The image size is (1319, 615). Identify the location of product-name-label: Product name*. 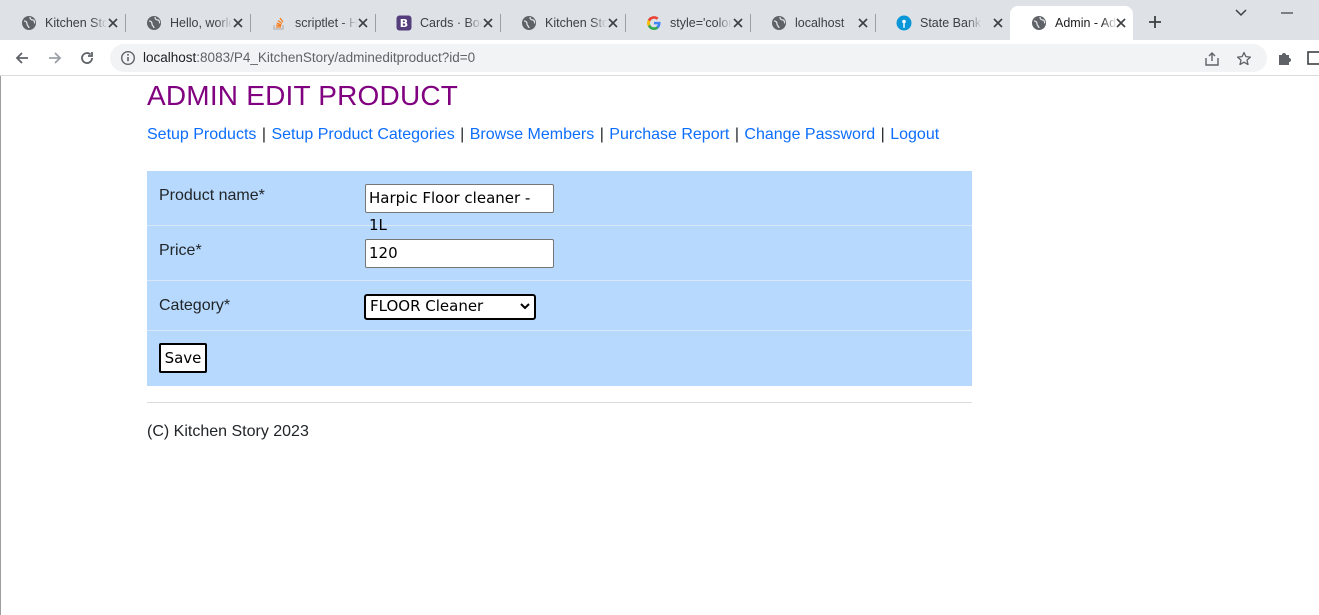
(212, 195).